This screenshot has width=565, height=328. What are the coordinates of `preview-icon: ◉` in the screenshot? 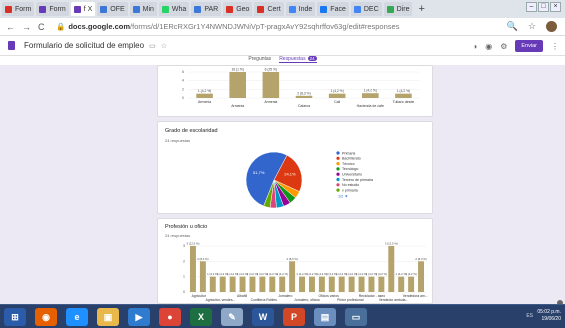 It's located at (488, 46).